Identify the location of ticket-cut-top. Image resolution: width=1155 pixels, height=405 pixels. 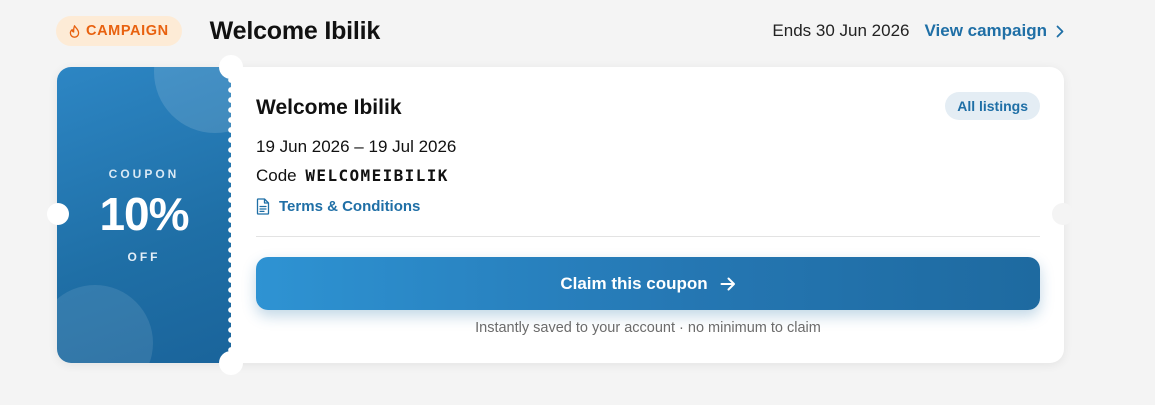
(231, 67).